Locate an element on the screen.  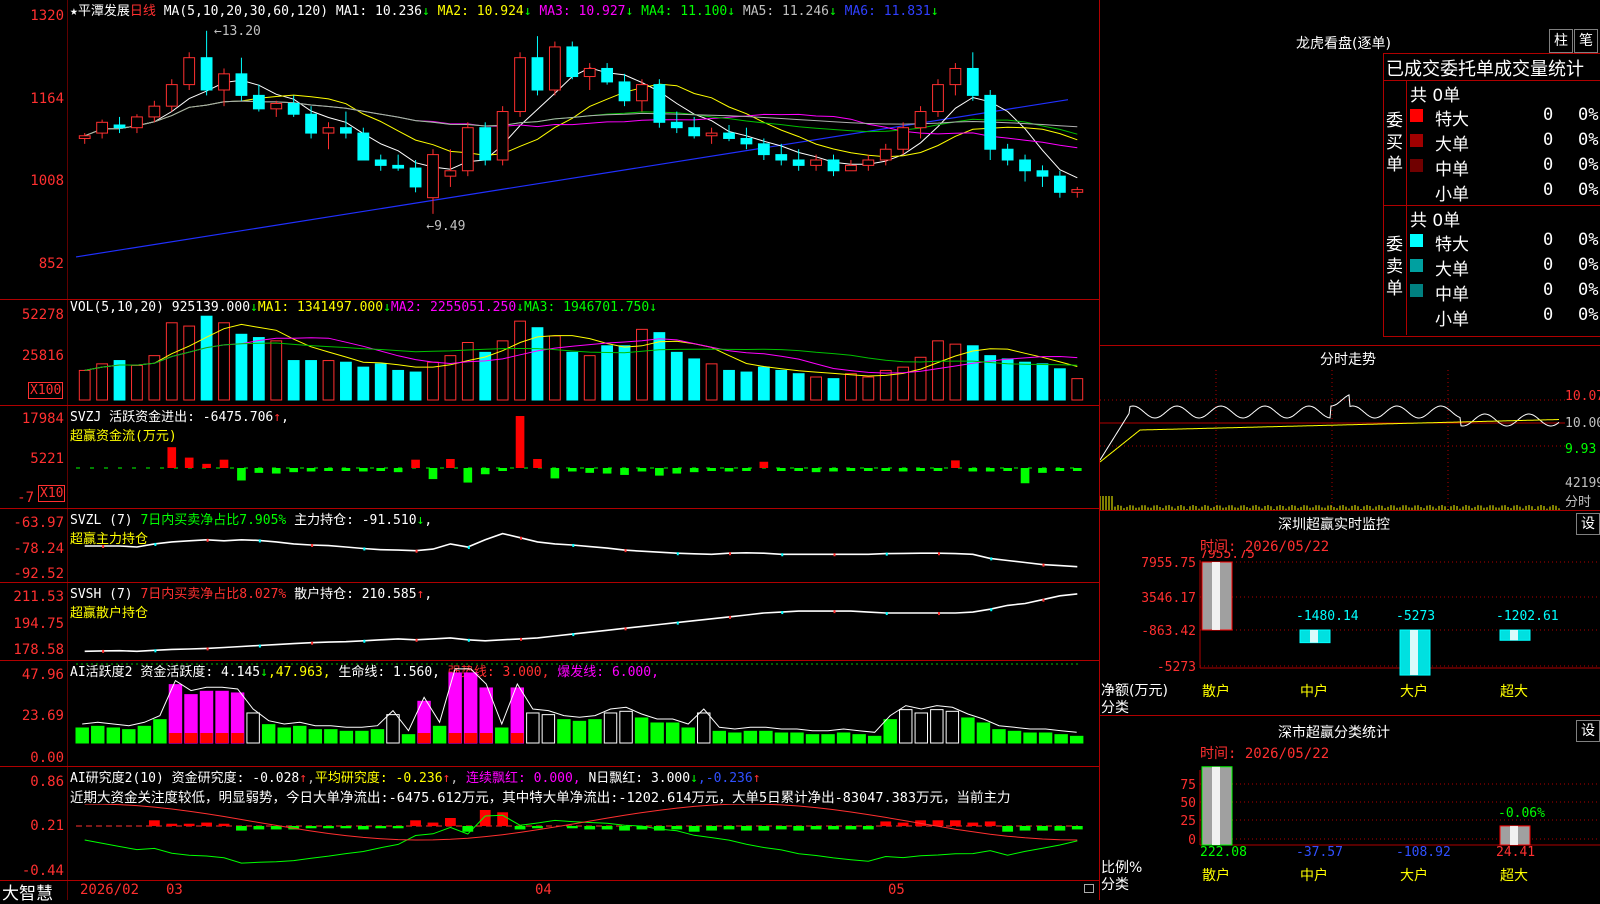
column-view-button: 柱 is located at coordinates (1561, 41).